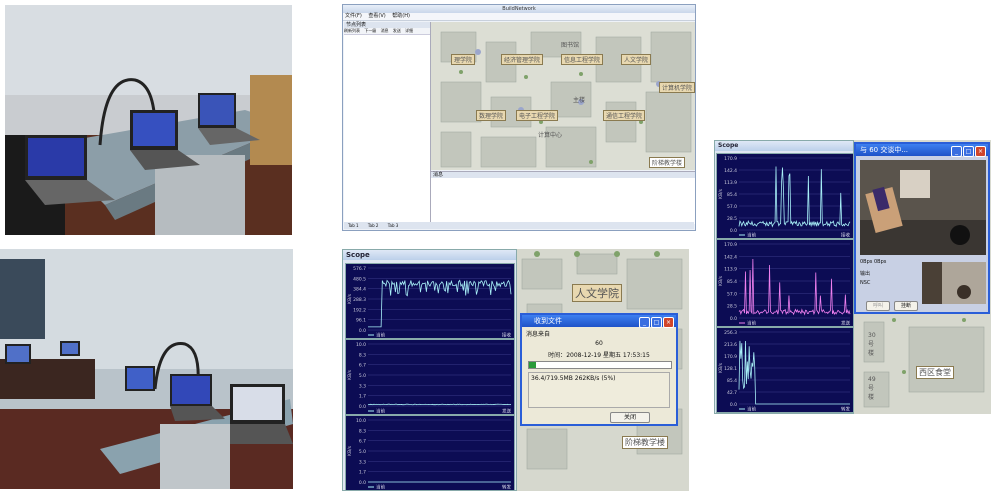  Describe the element at coordinates (582, 59) in the screenshot. I see `map-label-information: 信息工程学院` at that location.